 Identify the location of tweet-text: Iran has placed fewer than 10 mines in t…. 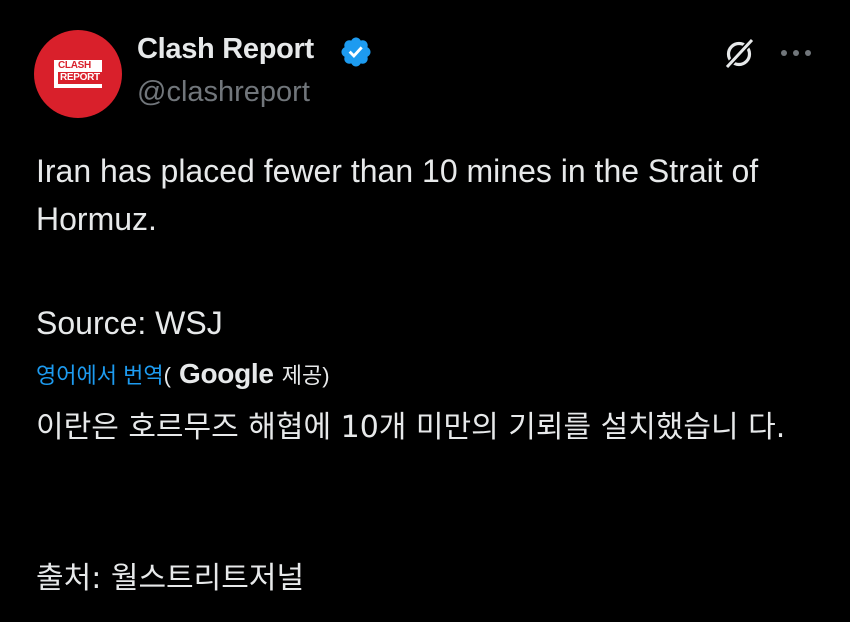
(402, 195).